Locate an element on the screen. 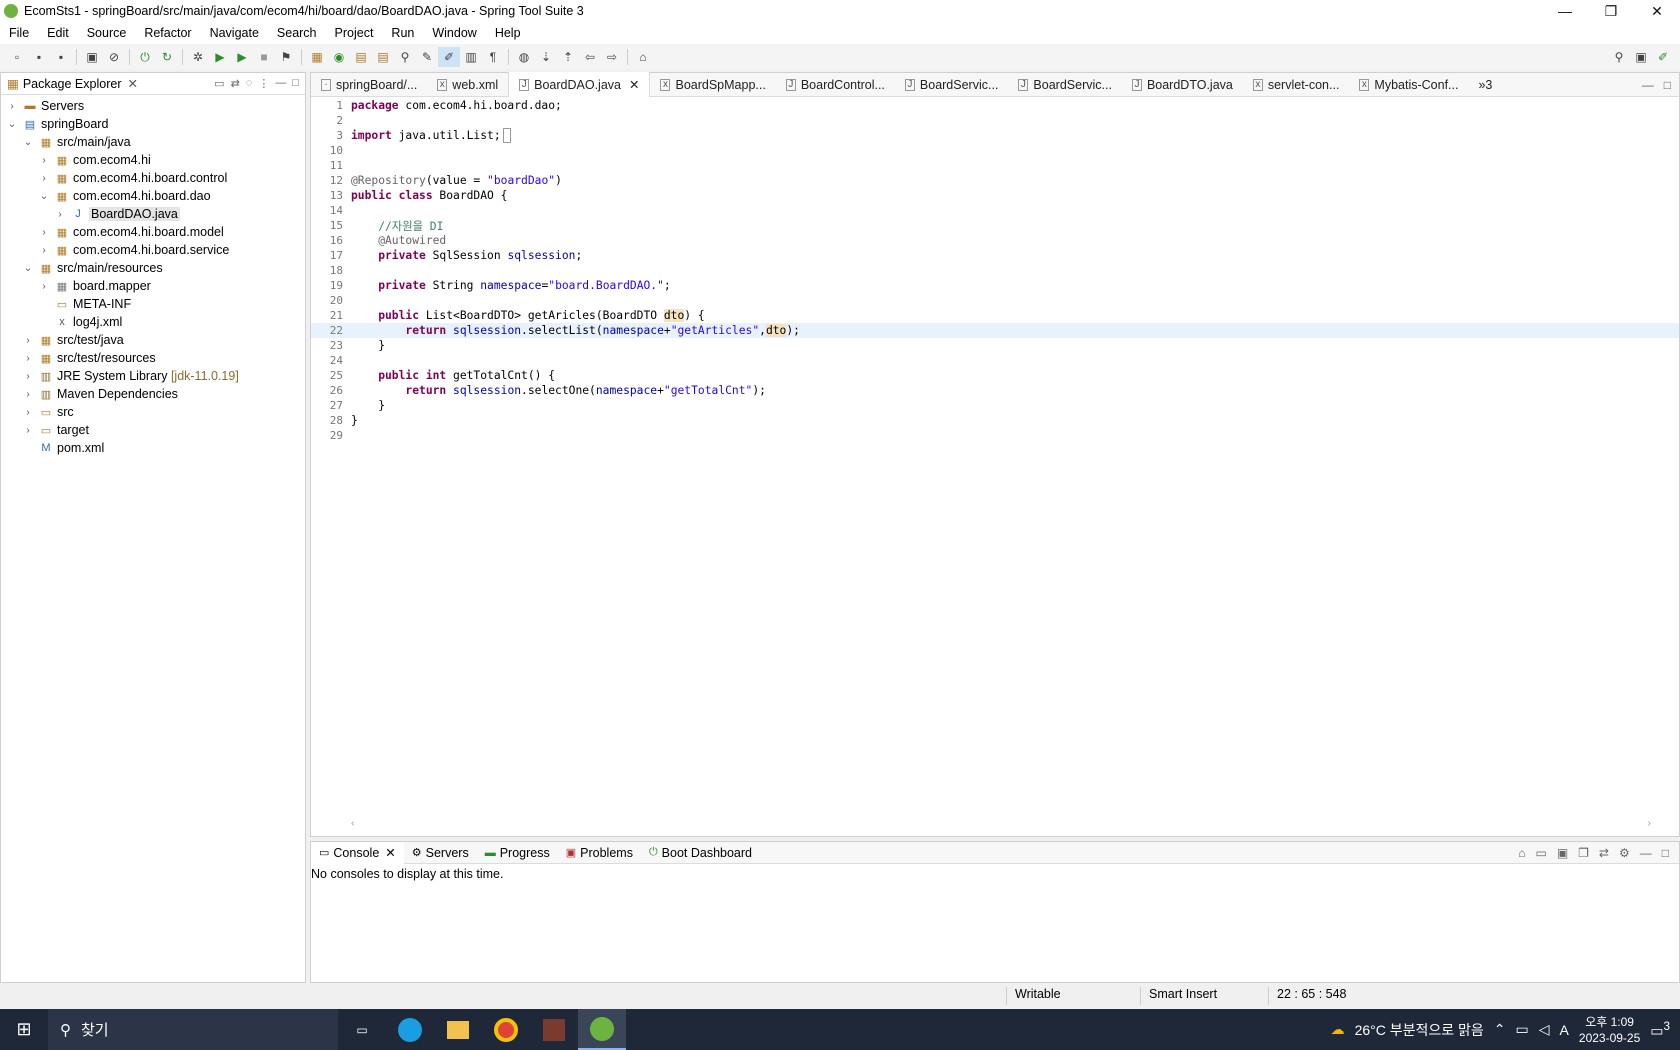  ime-indicator: A is located at coordinates (1564, 1030).